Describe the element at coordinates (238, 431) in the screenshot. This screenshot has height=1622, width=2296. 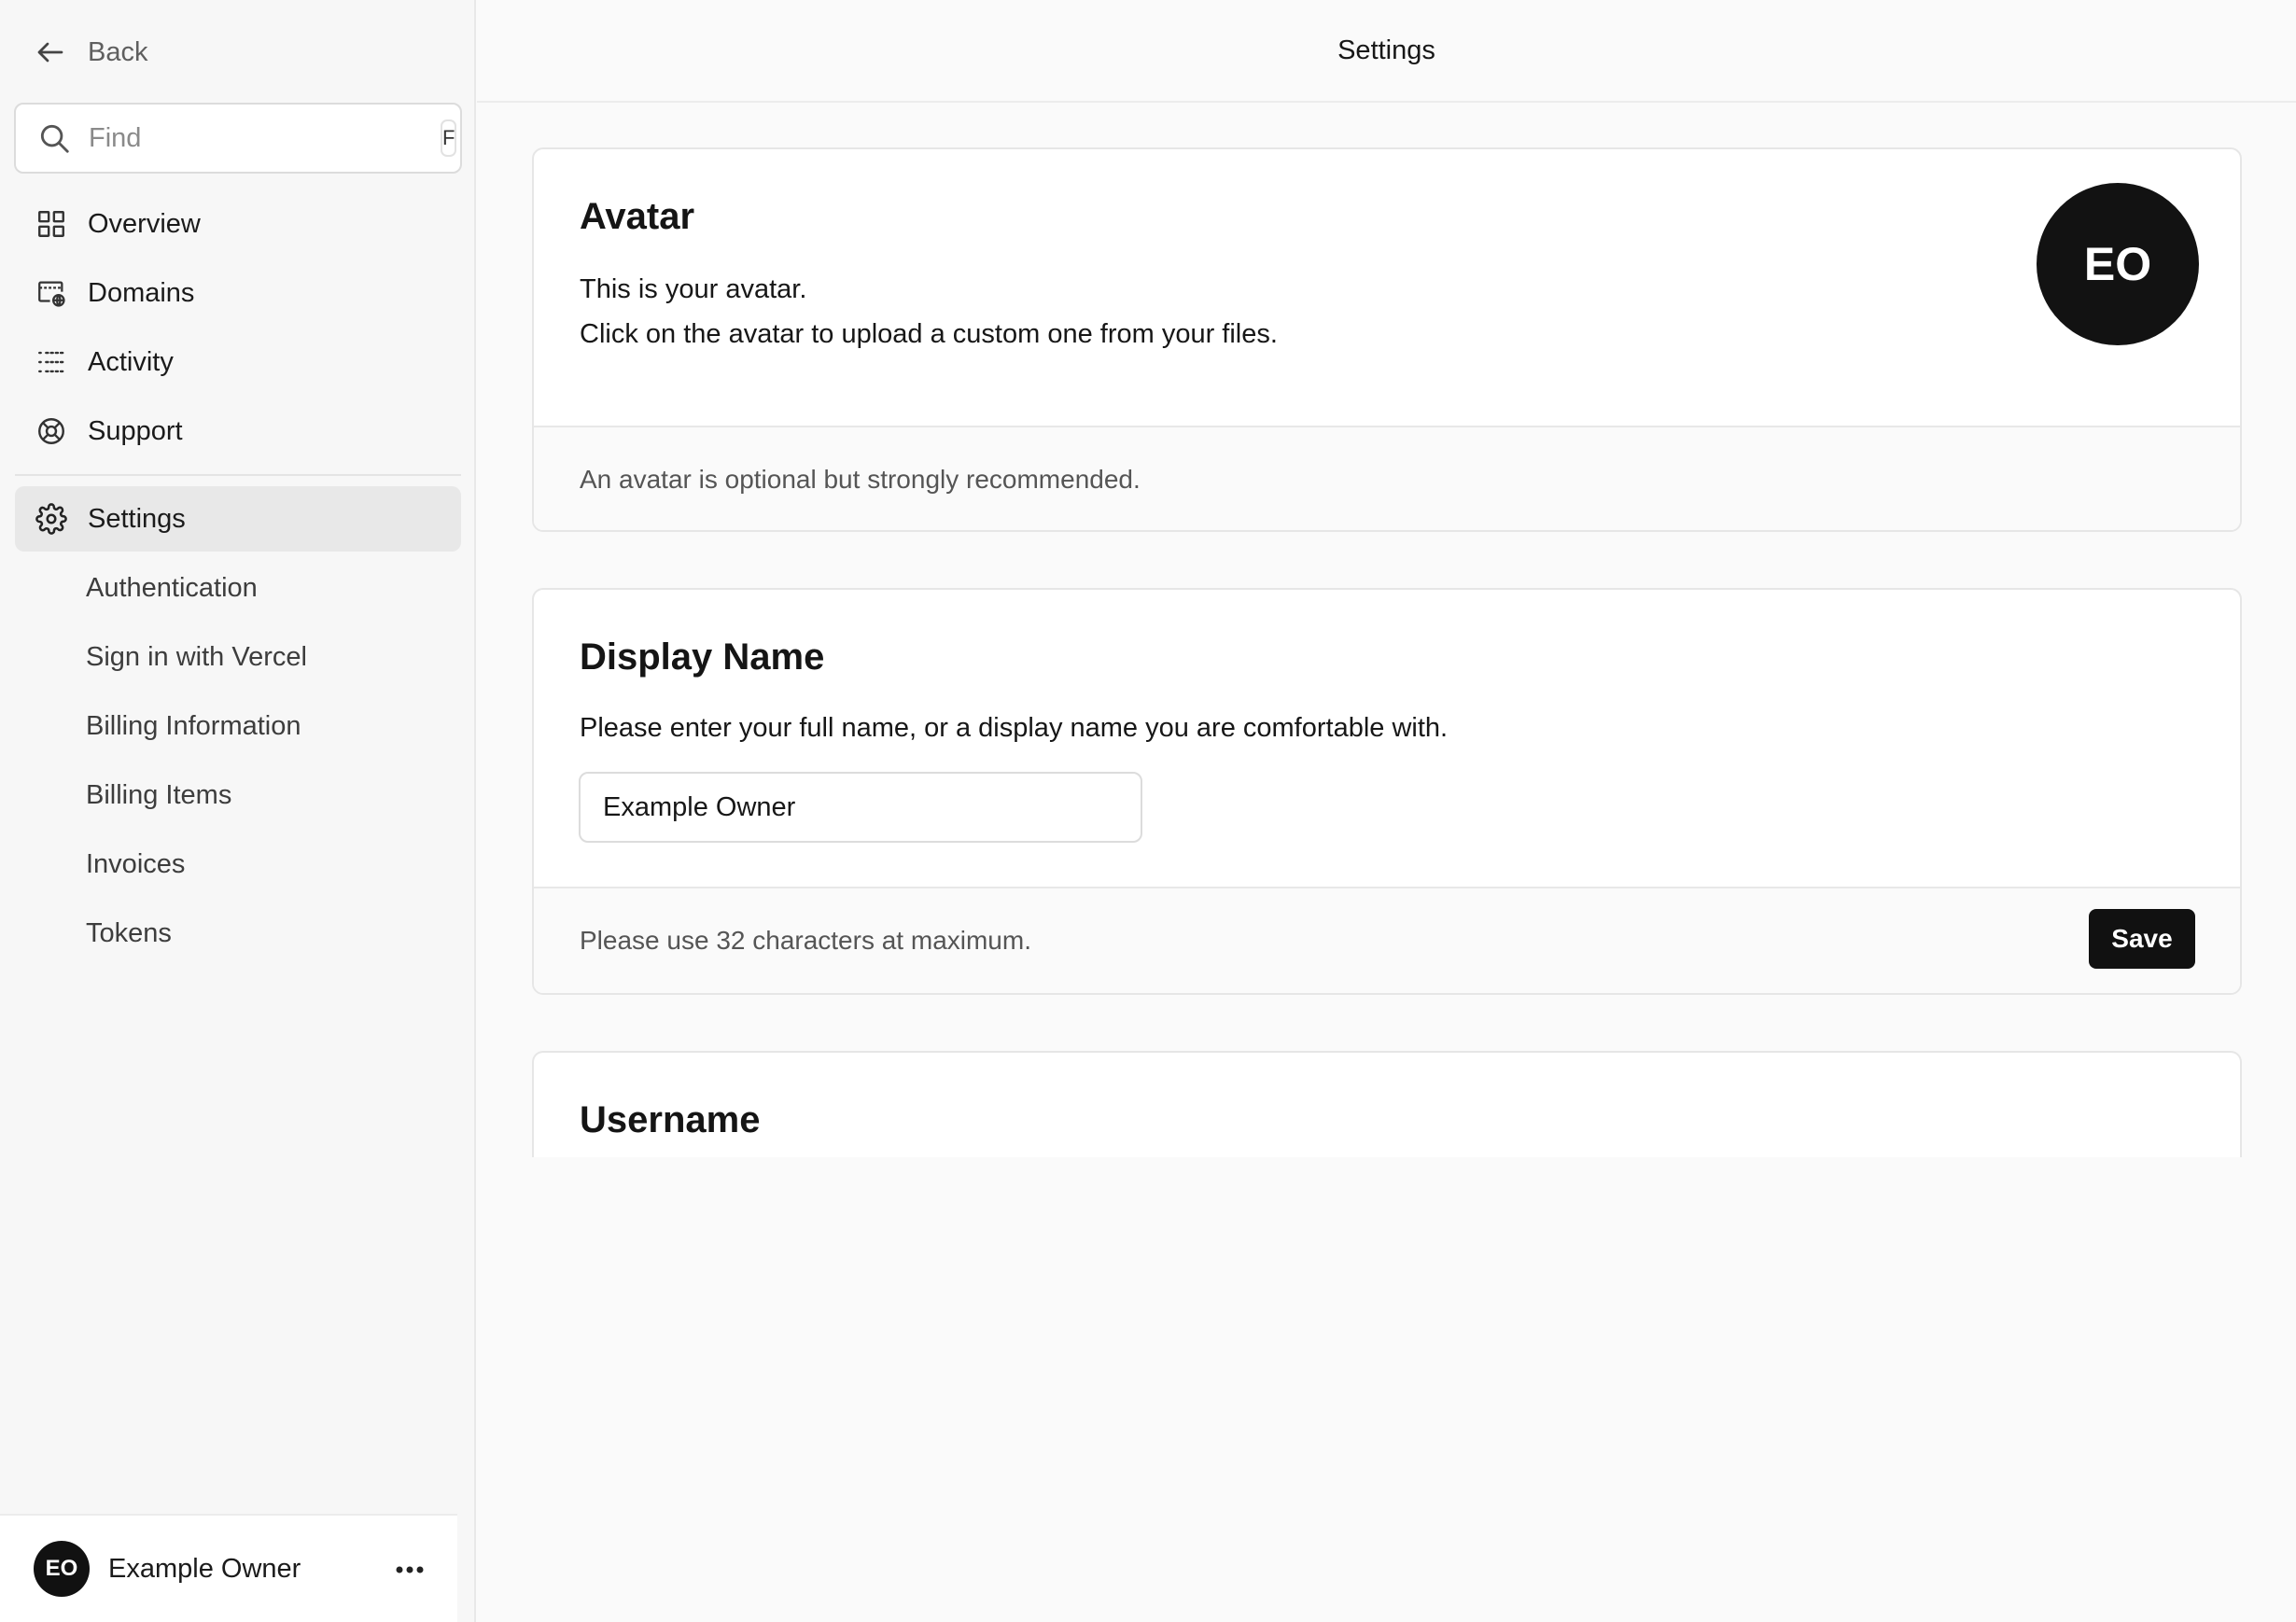
I see `sidebar-item-support: Support` at that location.